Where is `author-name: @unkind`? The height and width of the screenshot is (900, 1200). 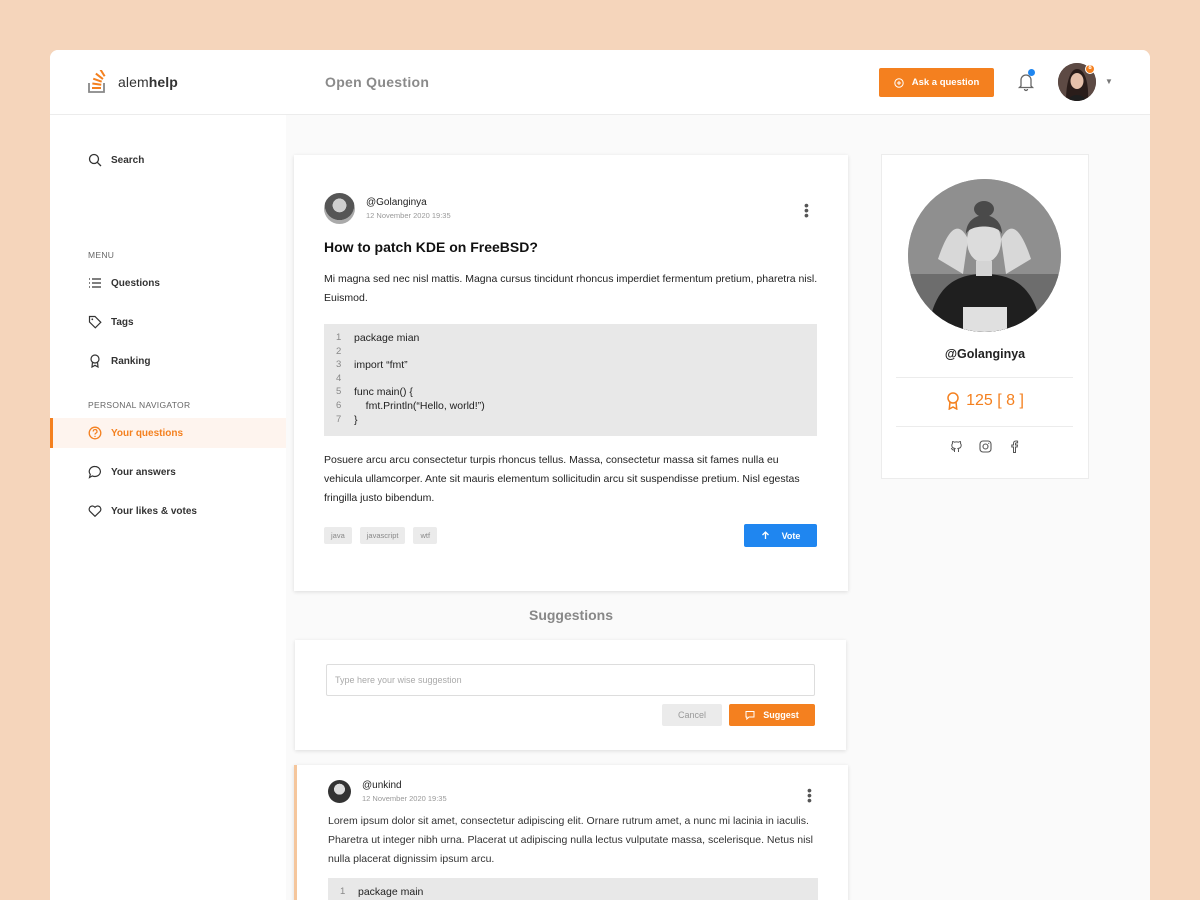 author-name: @unkind is located at coordinates (404, 785).